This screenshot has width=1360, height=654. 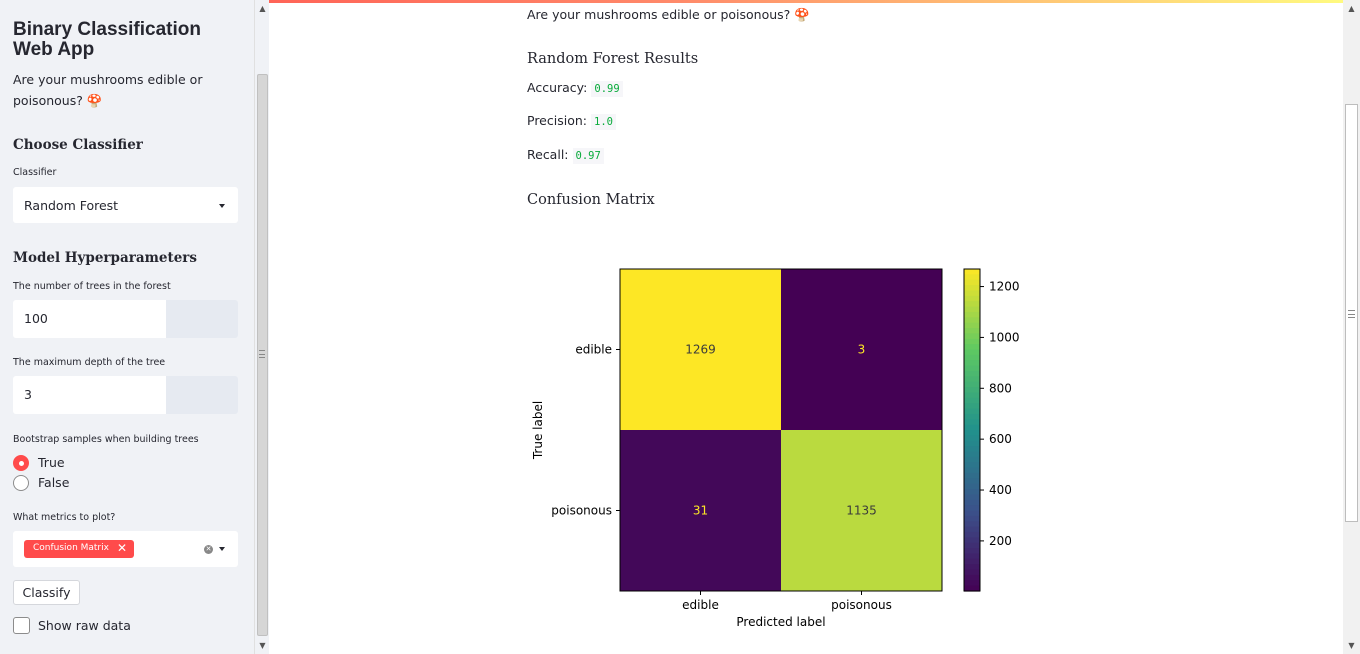 What do you see at coordinates (1000, 388) in the screenshot?
I see `colorbar-tick-label: 800` at bounding box center [1000, 388].